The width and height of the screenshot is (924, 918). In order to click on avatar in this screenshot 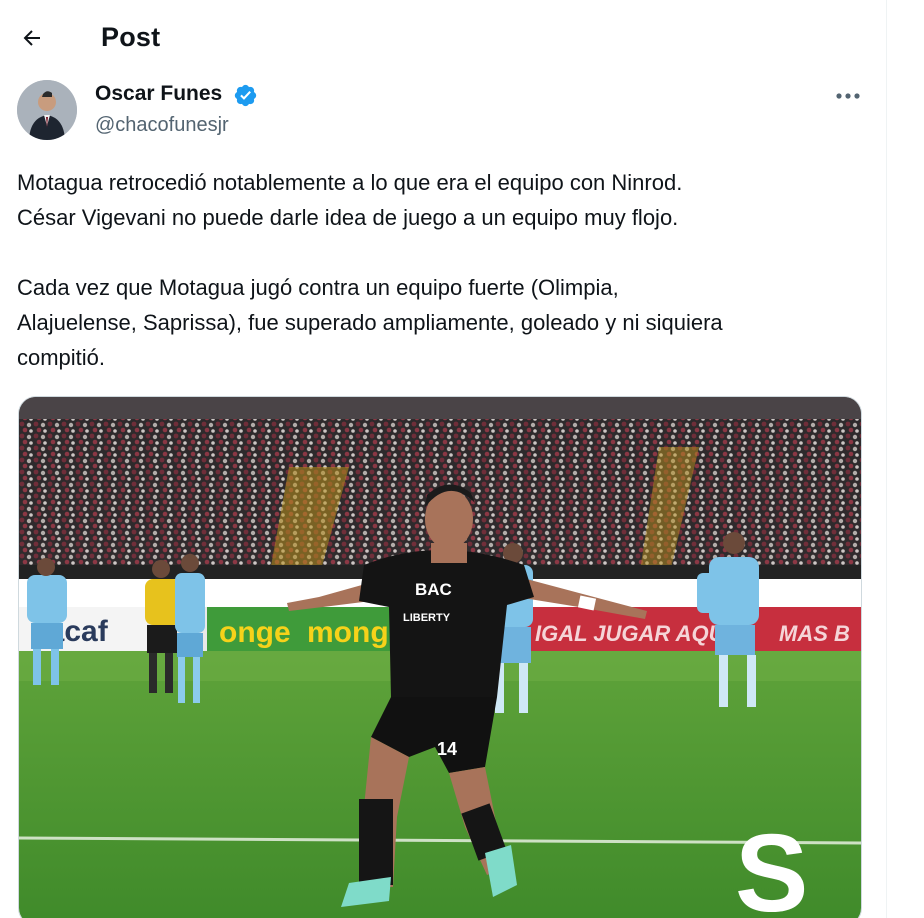, I will do `click(47, 110)`.